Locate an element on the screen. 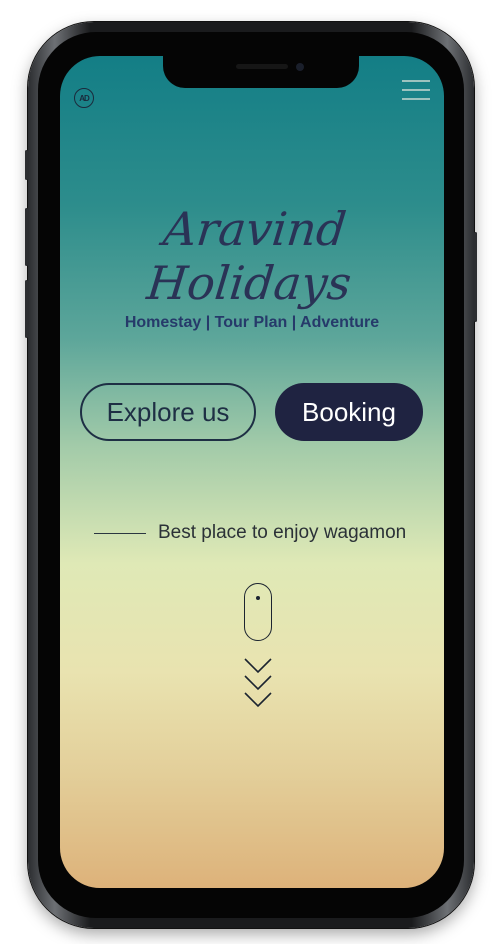 This screenshot has width=502, height=944. tagline: Best place to enjoy wagamon is located at coordinates (264, 533).